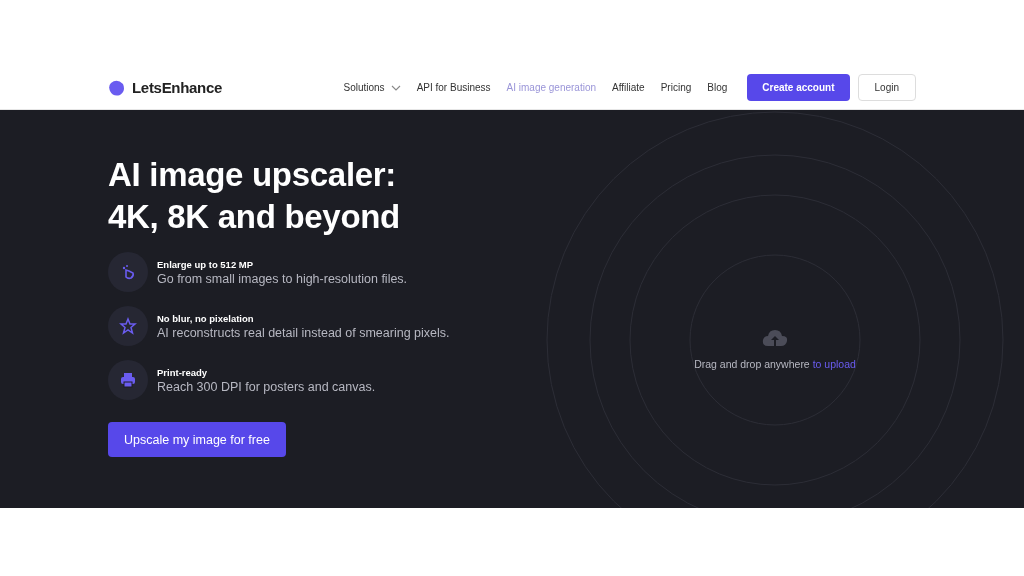  Describe the element at coordinates (676, 87) in the screenshot. I see `nav-link: Pricing` at that location.